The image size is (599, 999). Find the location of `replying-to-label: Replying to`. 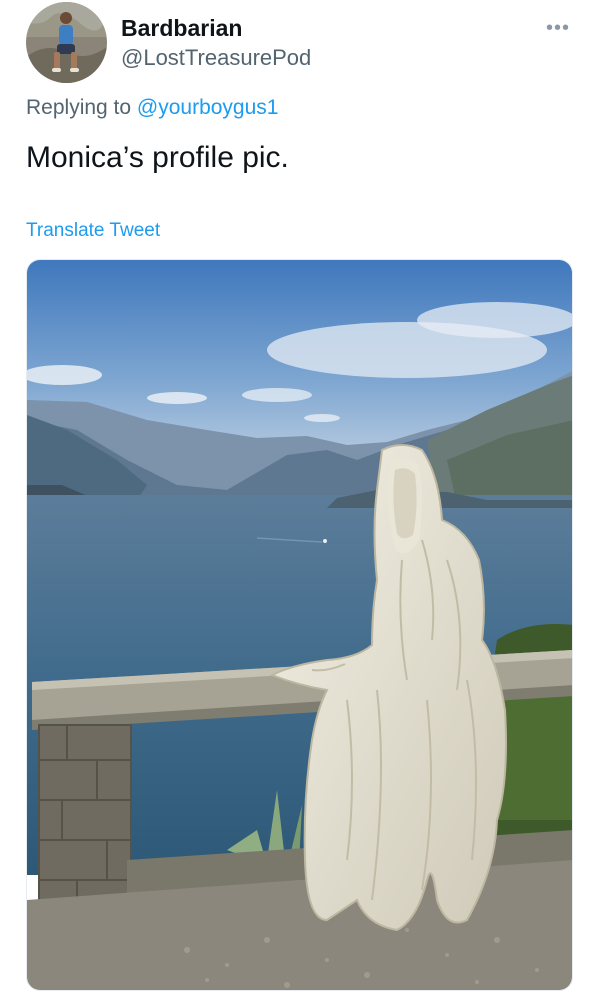

replying-to-label: Replying to is located at coordinates (79, 107).